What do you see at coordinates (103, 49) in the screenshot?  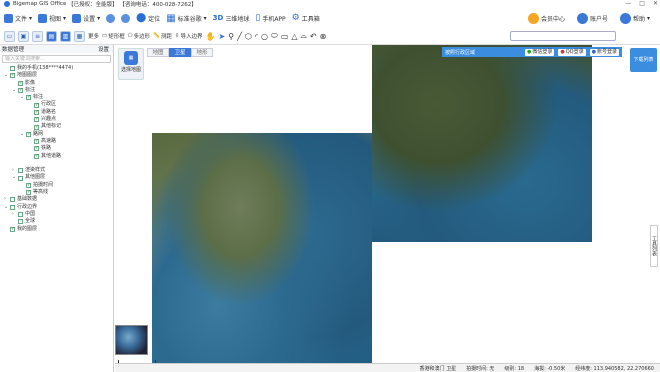 I see `panel-settings-link: 设置` at bounding box center [103, 49].